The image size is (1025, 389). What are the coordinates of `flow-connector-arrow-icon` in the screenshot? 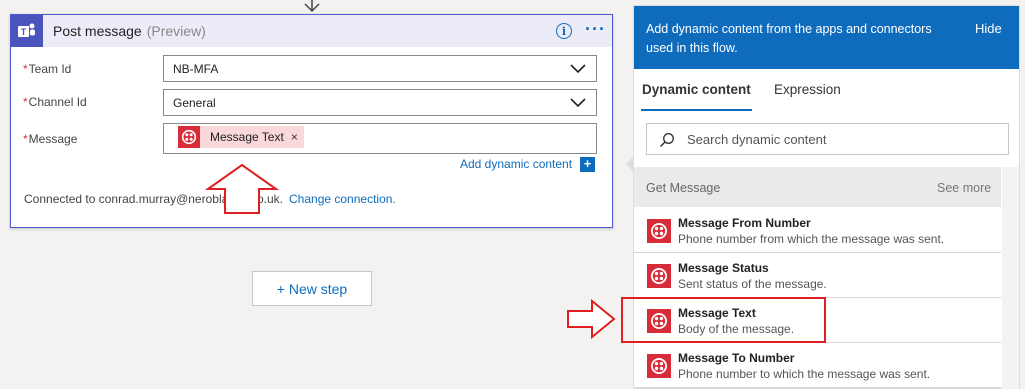 It's located at (312, 6).